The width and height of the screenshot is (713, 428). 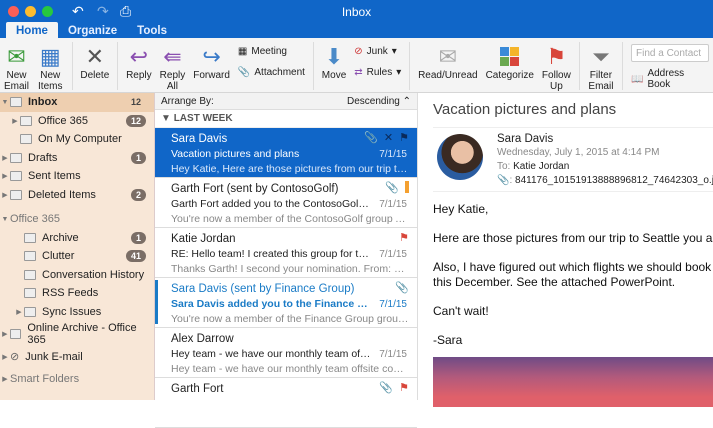 I want to click on forward-icon: ↪, so click(x=211, y=56).